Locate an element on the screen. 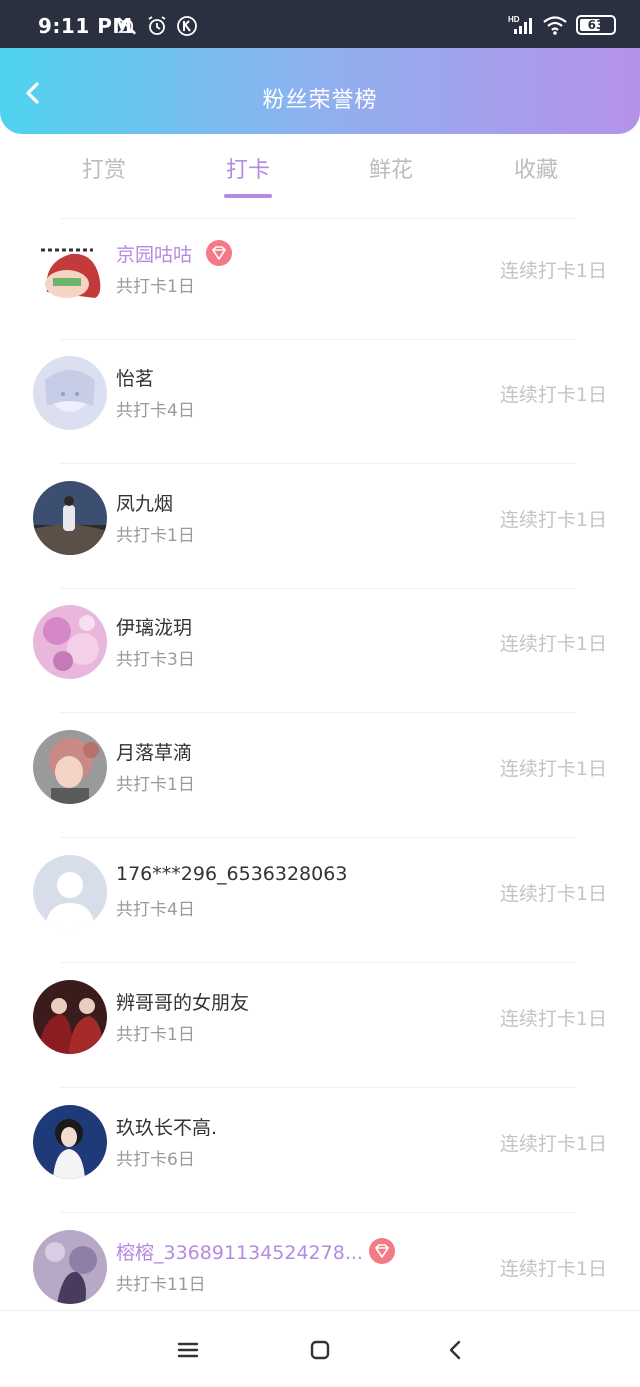 Image resolution: width=640 pixels, height=1387 pixels. status-icons-left is located at coordinates (157, 26).